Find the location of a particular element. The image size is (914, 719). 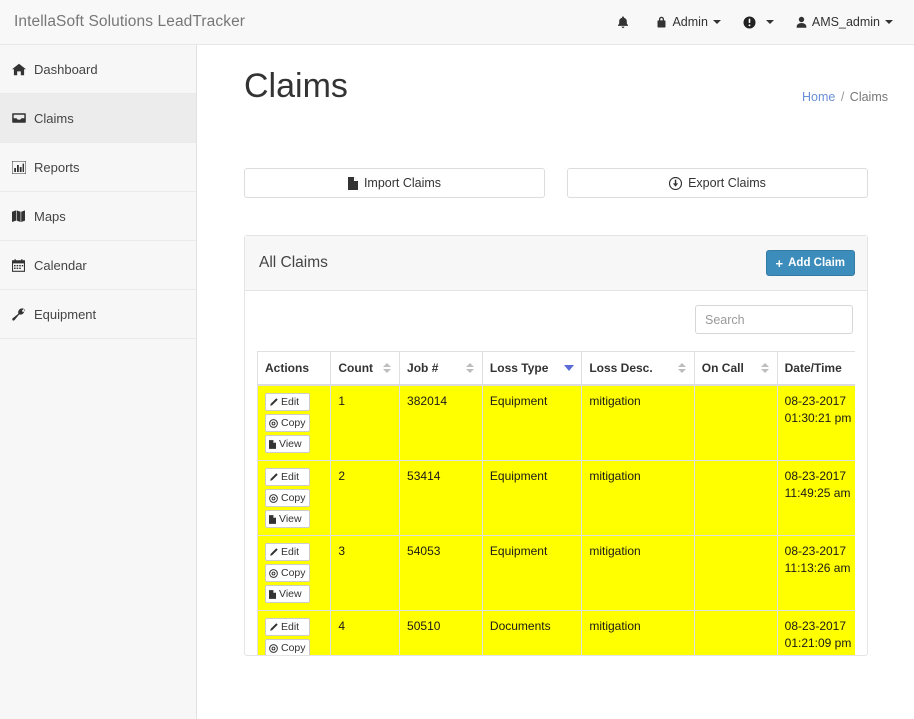

nav-item-user: AMS_admin is located at coordinates (844, 22).